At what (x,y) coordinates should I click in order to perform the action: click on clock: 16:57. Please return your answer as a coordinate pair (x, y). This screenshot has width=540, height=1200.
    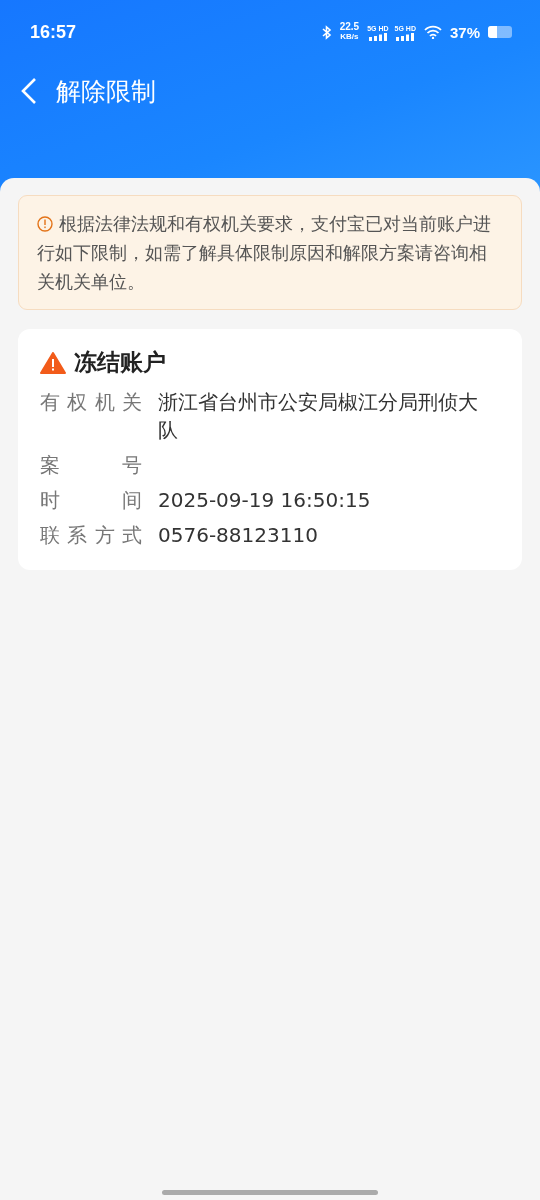
    Looking at the image, I should click on (53, 32).